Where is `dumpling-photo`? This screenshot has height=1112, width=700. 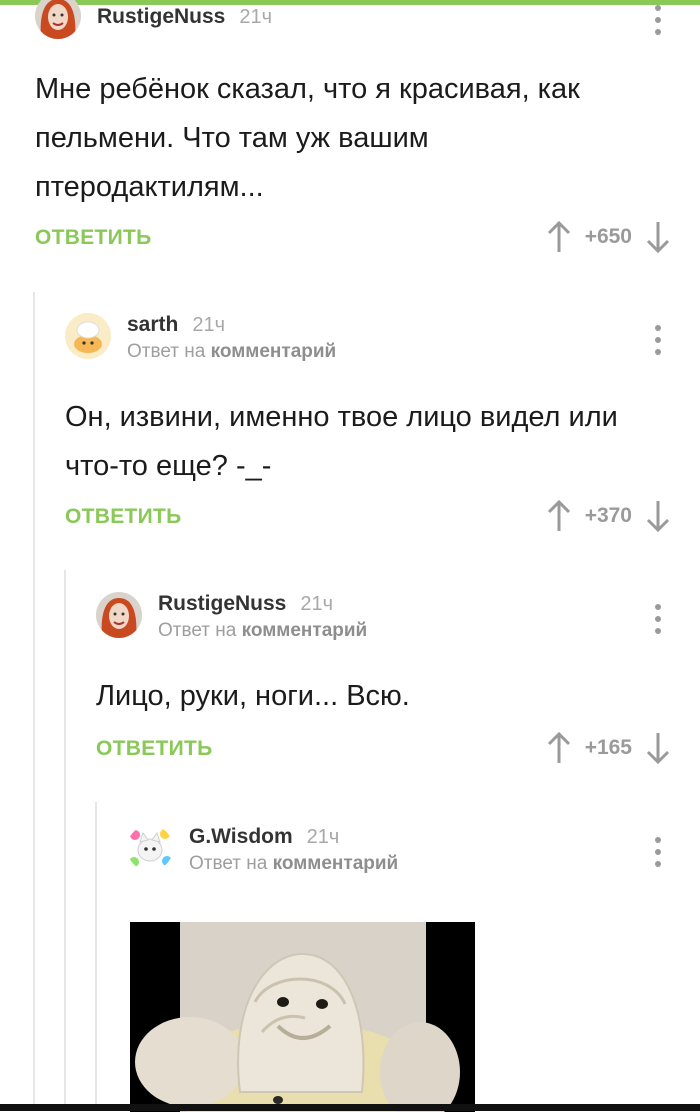
dumpling-photo is located at coordinates (302, 1017).